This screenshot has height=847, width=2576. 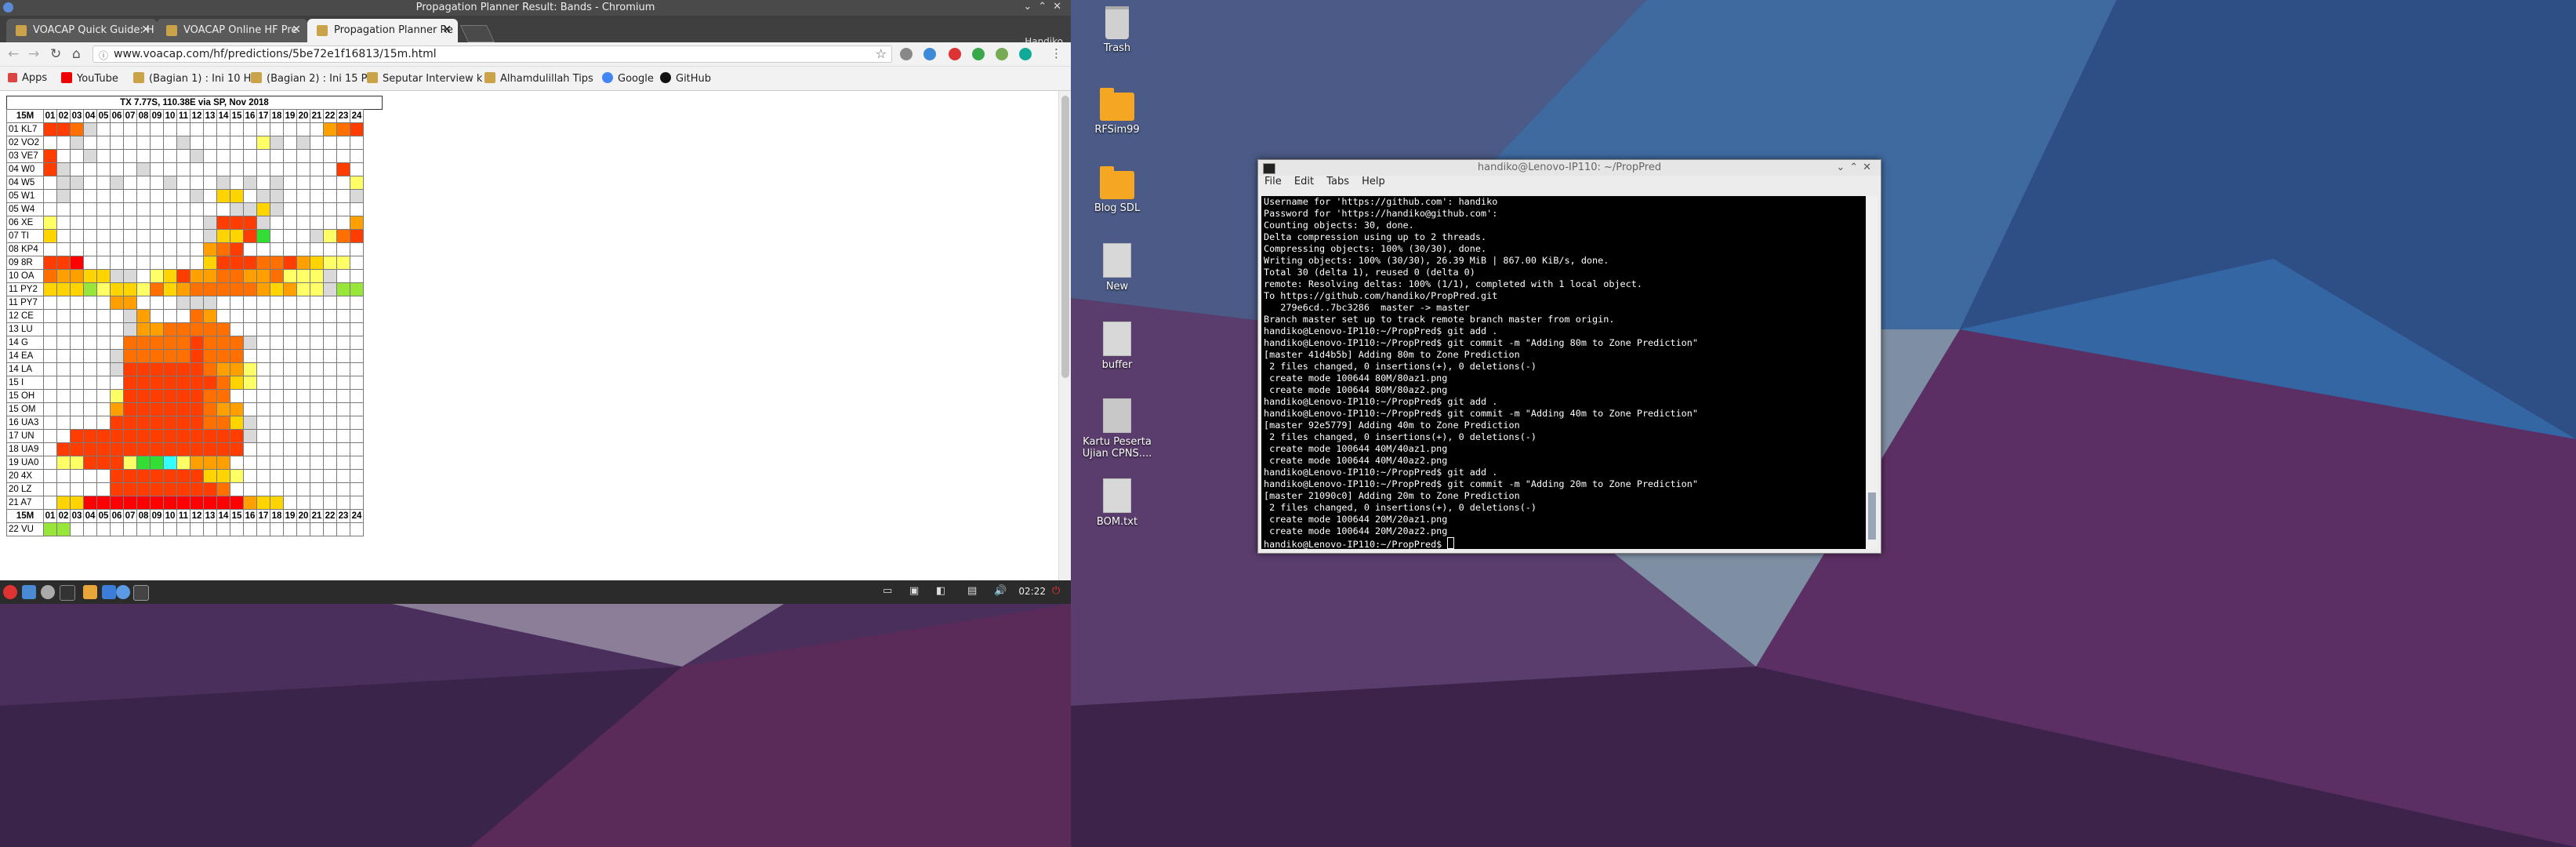 I want to click on power-icon: ⏻, so click(x=1056, y=591).